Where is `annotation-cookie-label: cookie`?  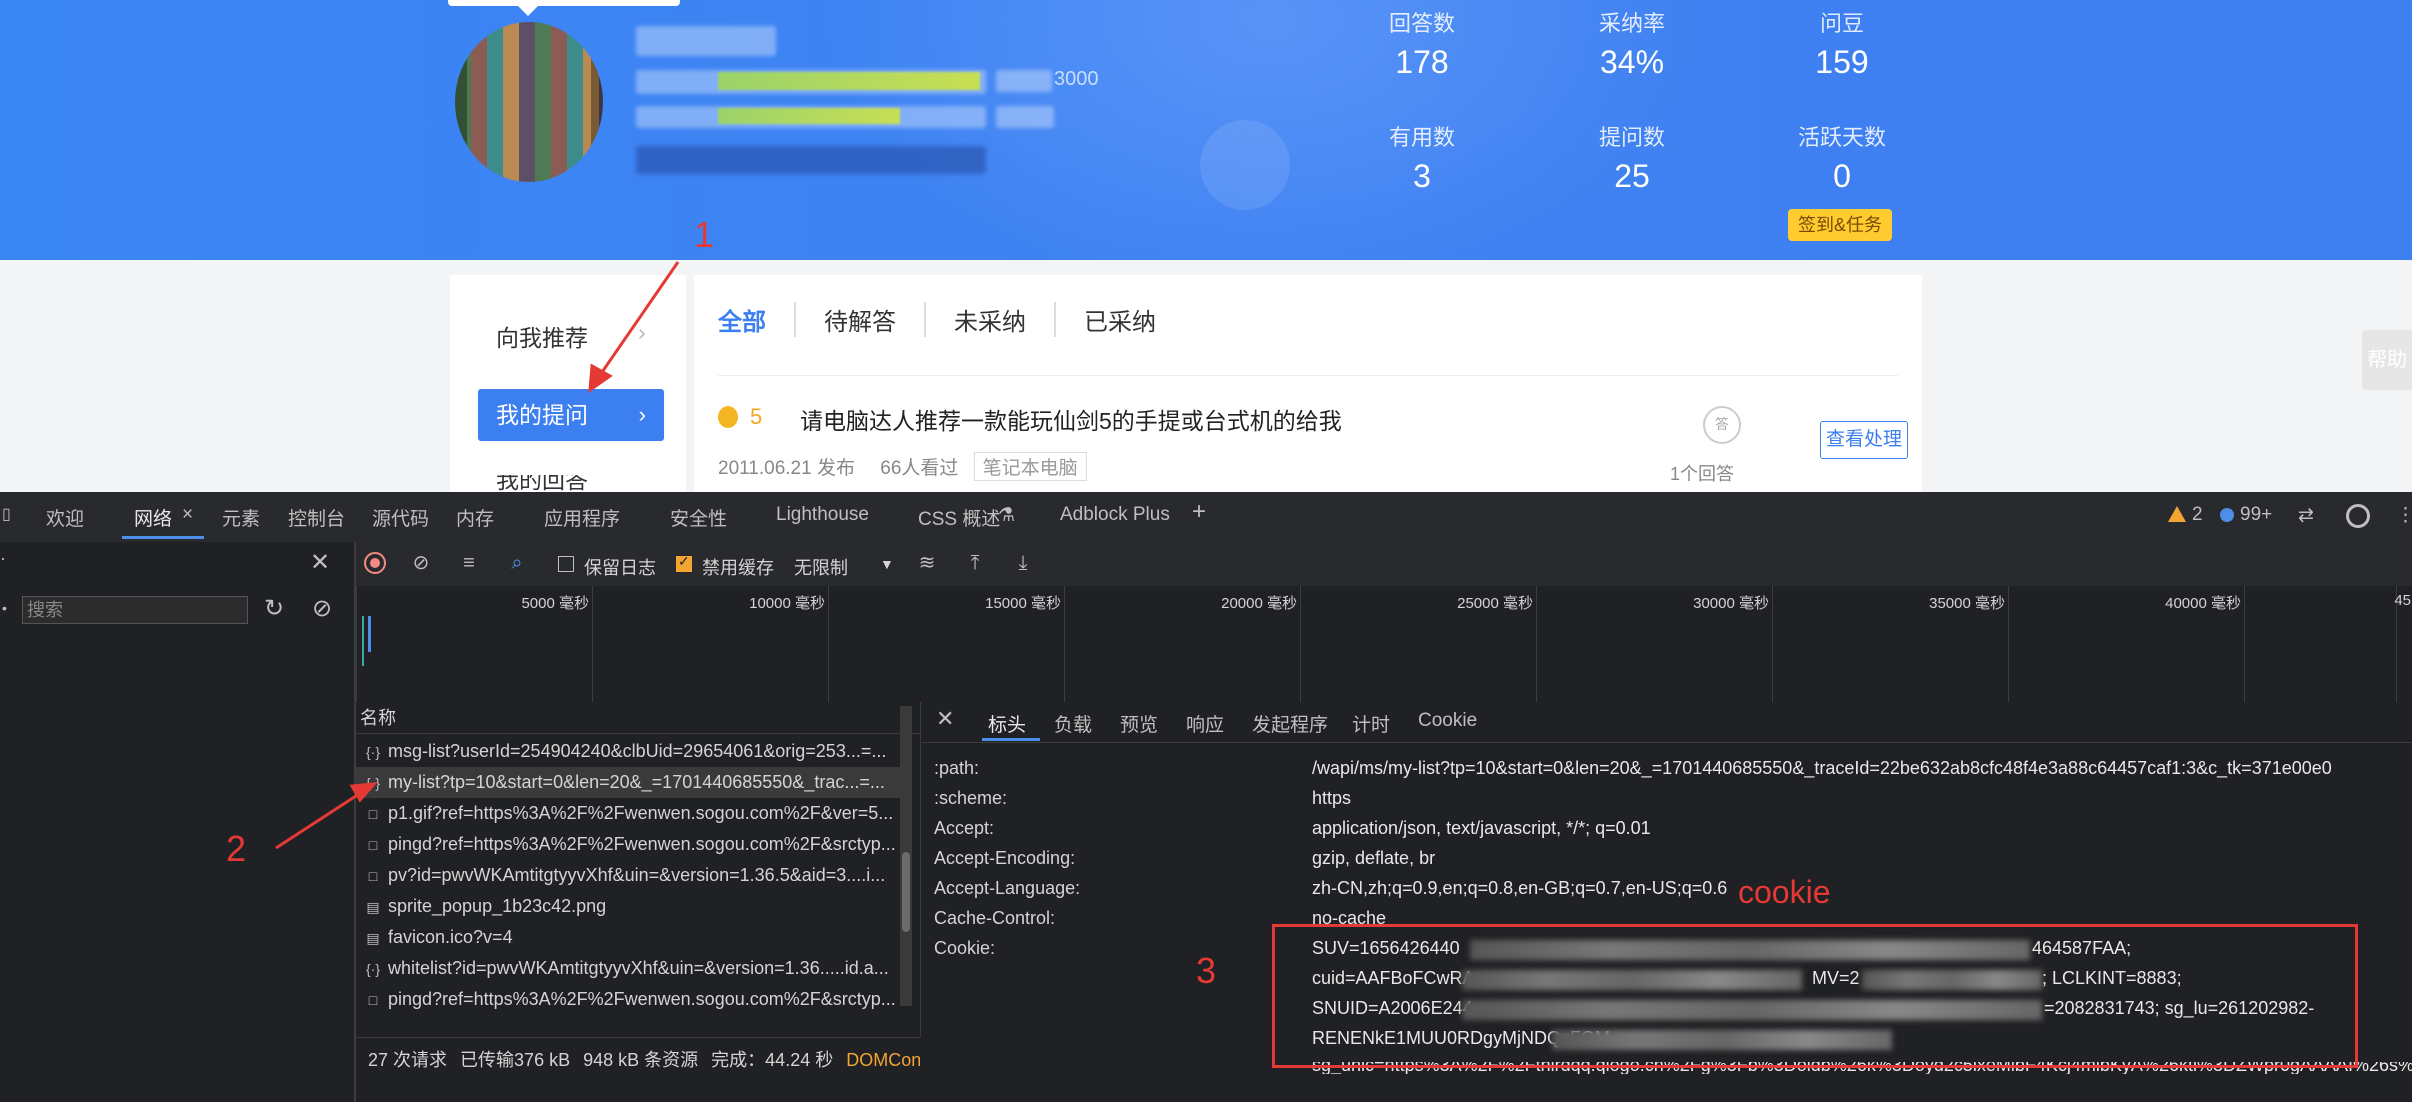 annotation-cookie-label: cookie is located at coordinates (1784, 892).